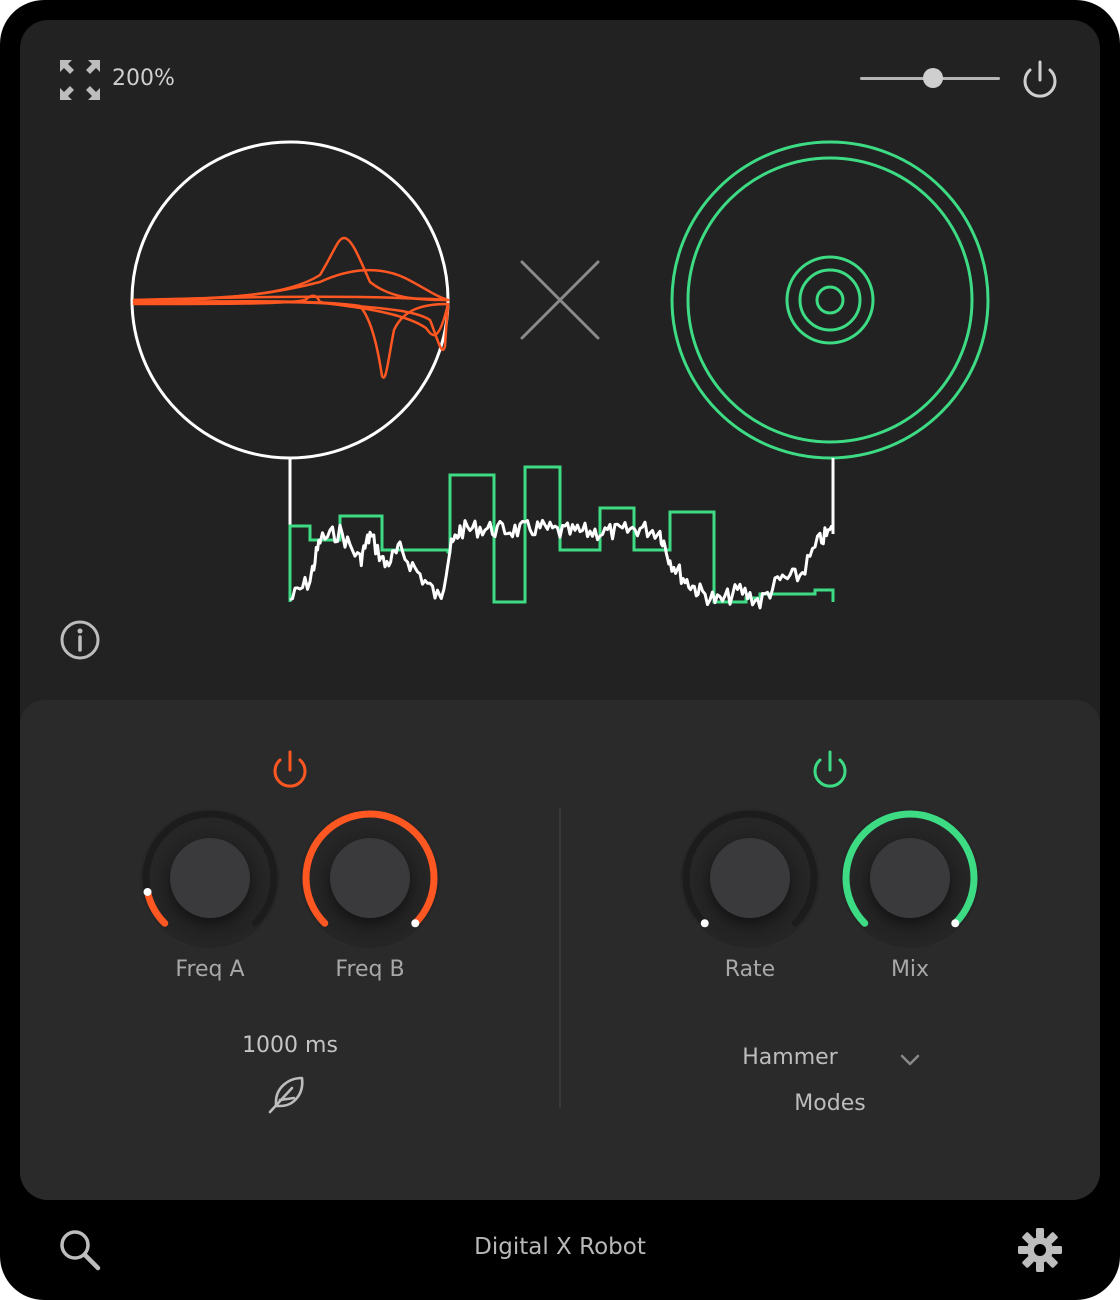 Image resolution: width=1120 pixels, height=1300 pixels. I want to click on plugin-title: Digital X Robot, so click(560, 1247).